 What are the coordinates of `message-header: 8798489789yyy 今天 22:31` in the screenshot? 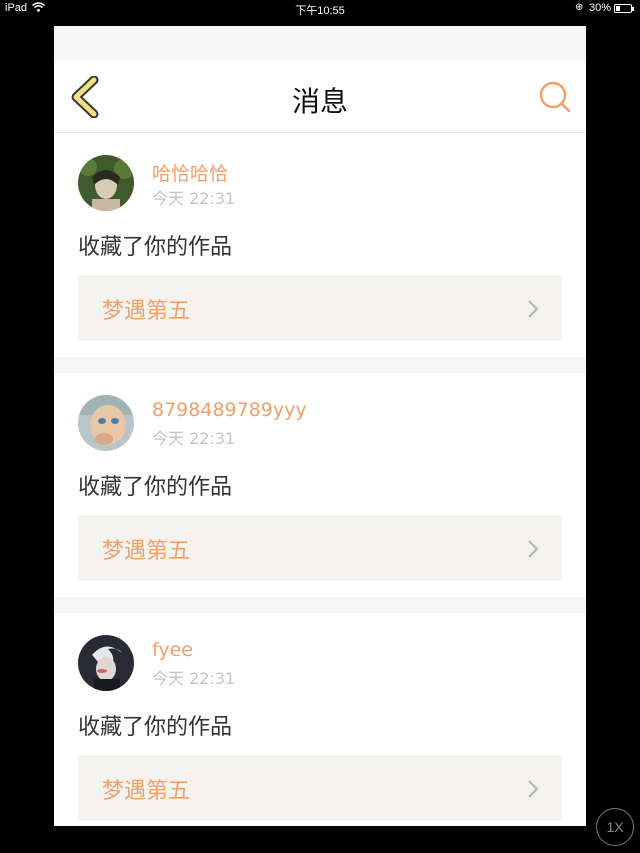 It's located at (320, 425).